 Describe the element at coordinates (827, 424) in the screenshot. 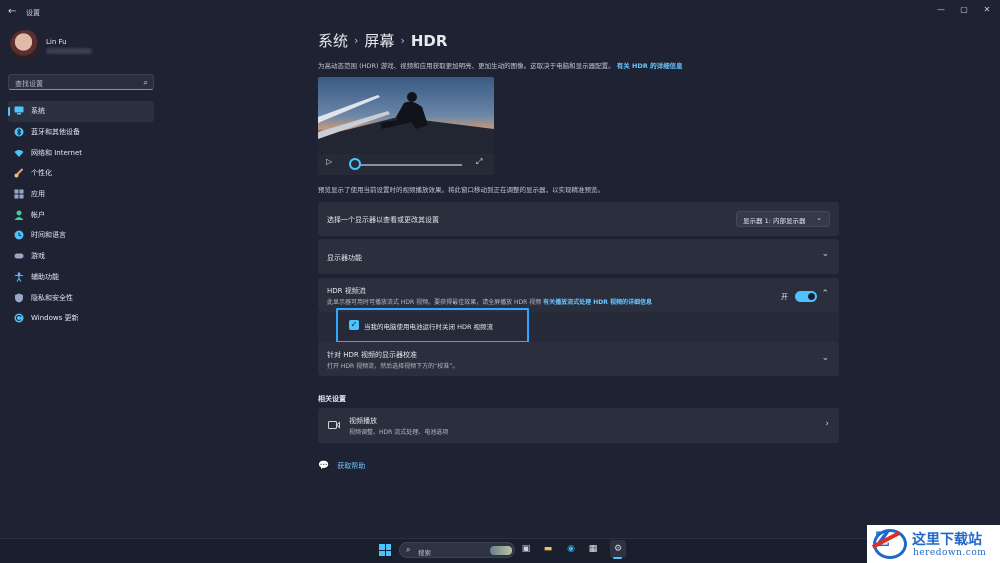

I see `chevron-right-icon: ›` at that location.